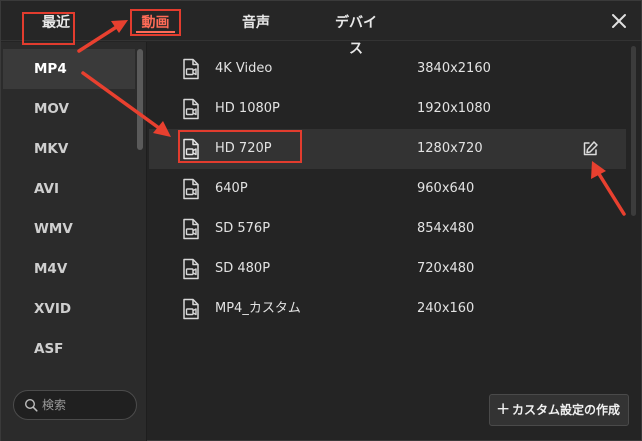  I want to click on preset-row: 640P 960x640, so click(387, 189).